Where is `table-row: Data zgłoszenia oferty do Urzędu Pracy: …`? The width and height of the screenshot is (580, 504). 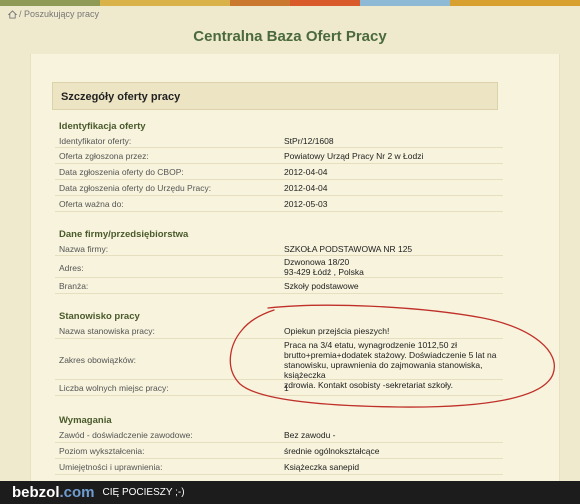 table-row: Data zgłoszenia oferty do Urzędu Pracy: … is located at coordinates (279, 188).